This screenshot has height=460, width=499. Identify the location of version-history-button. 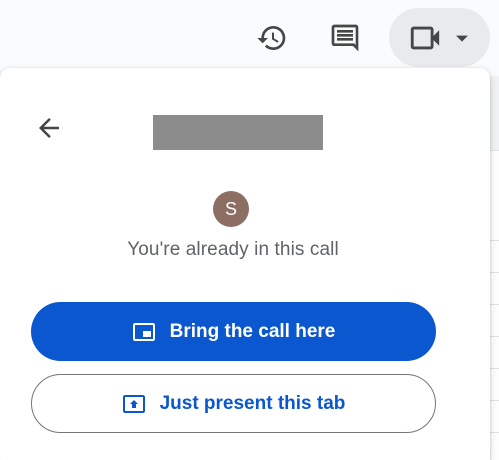
(272, 38).